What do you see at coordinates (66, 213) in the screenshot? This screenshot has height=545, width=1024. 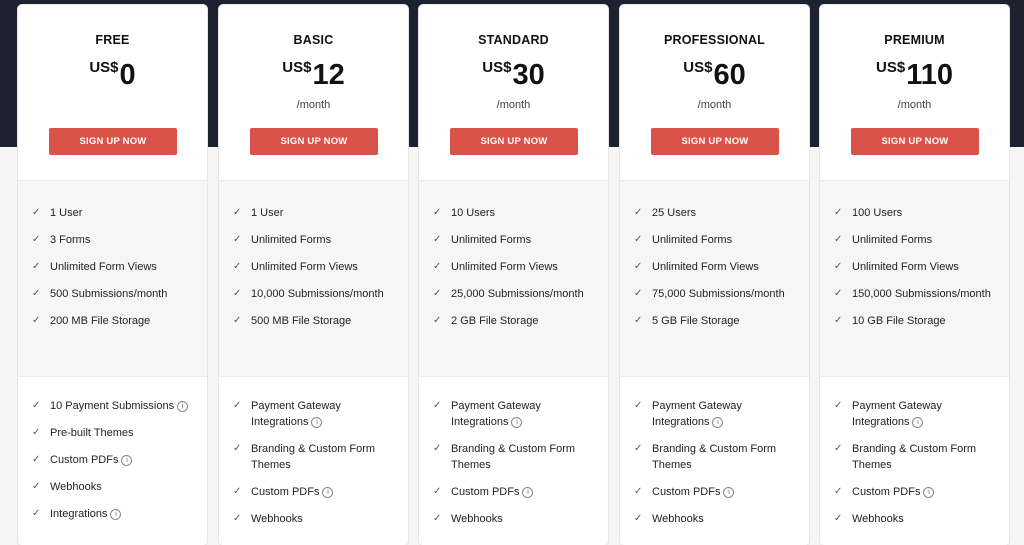 I see `feature-label: 1 User` at bounding box center [66, 213].